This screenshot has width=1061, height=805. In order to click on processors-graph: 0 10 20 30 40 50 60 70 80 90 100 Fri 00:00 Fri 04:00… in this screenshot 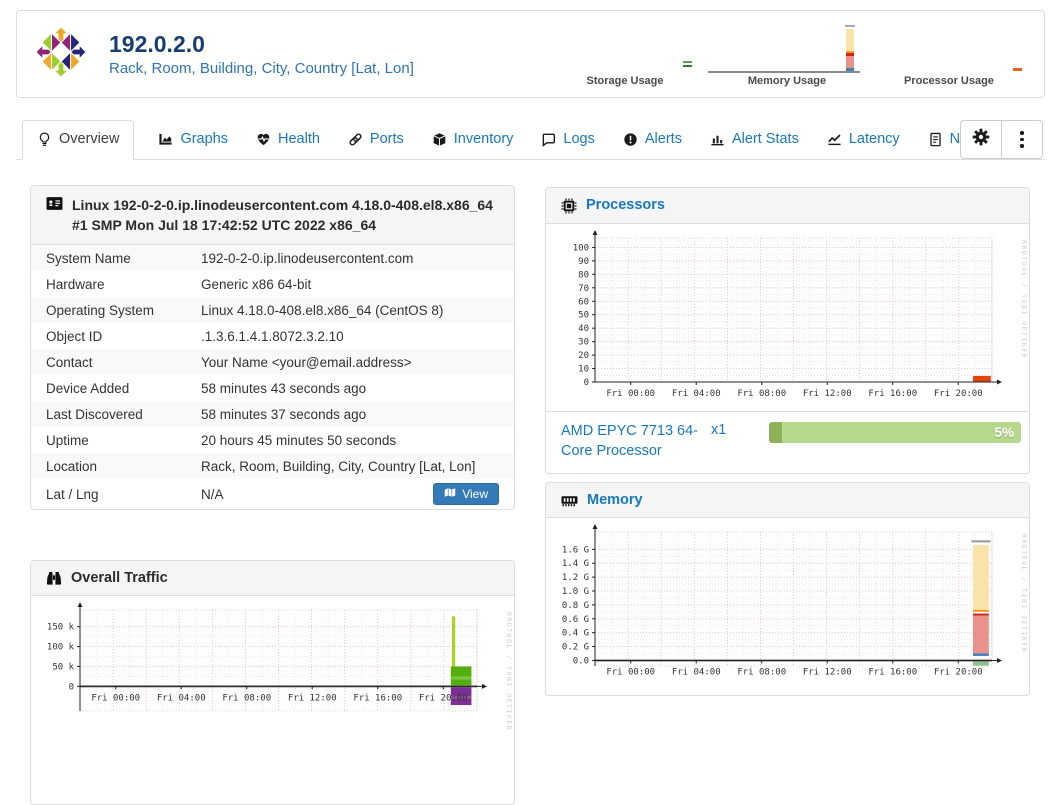, I will do `click(787, 318)`.